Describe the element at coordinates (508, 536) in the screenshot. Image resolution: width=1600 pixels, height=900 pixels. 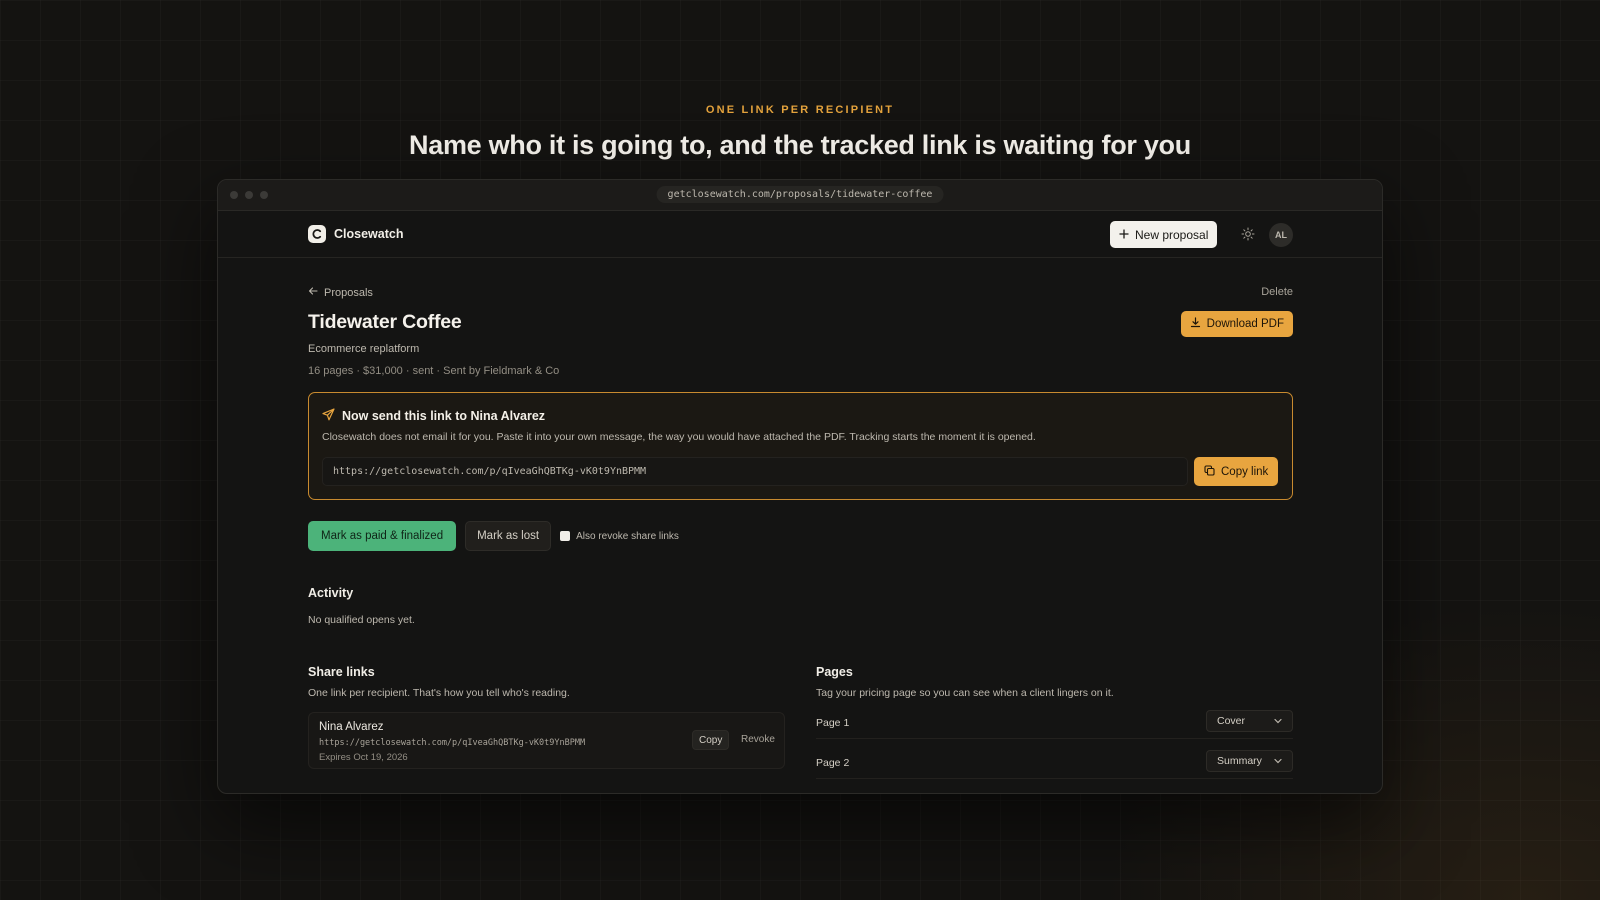
I see `mark-lost-button: Mark as lost` at that location.